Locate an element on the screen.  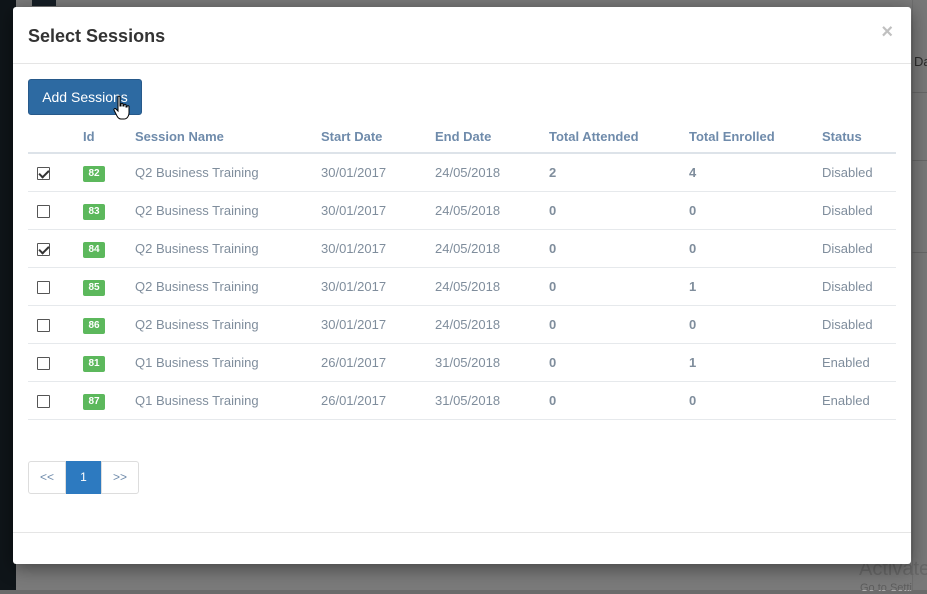
column-header-total-attended: Total Attended is located at coordinates (619, 137).